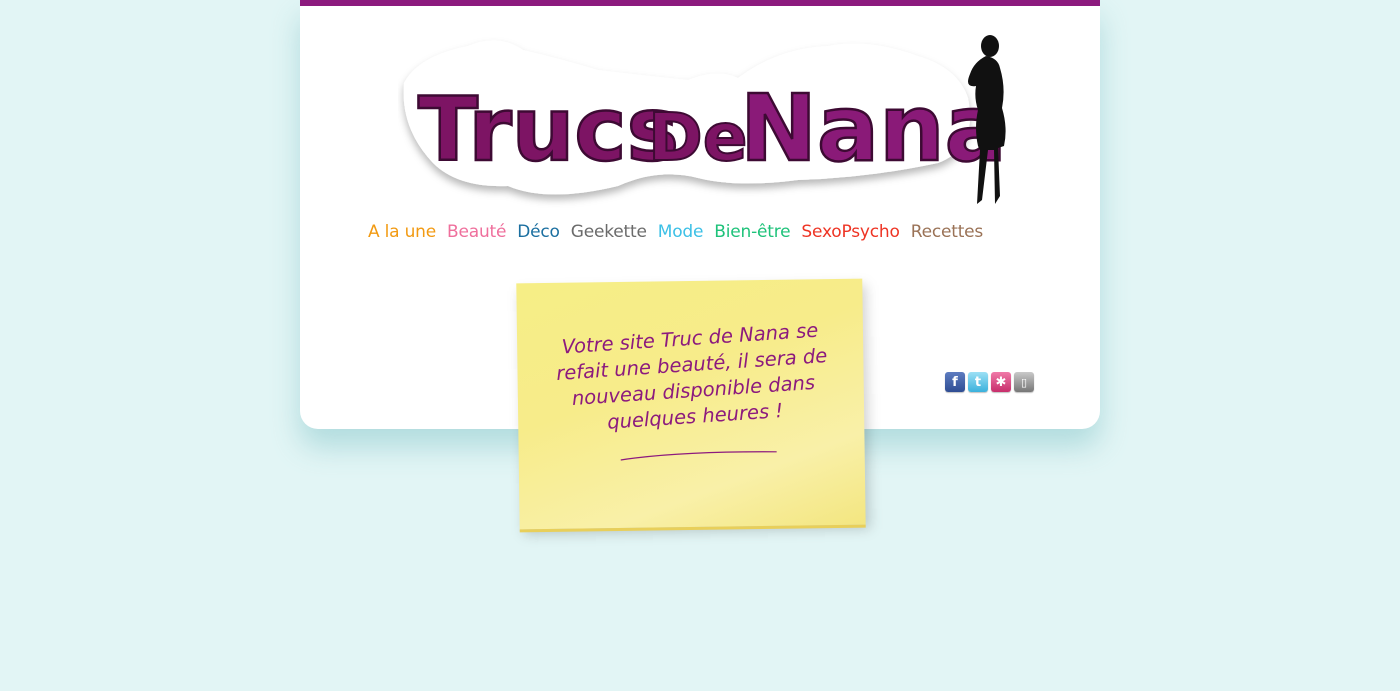 The width and height of the screenshot is (1400, 691). I want to click on note-underline, so click(698, 456).